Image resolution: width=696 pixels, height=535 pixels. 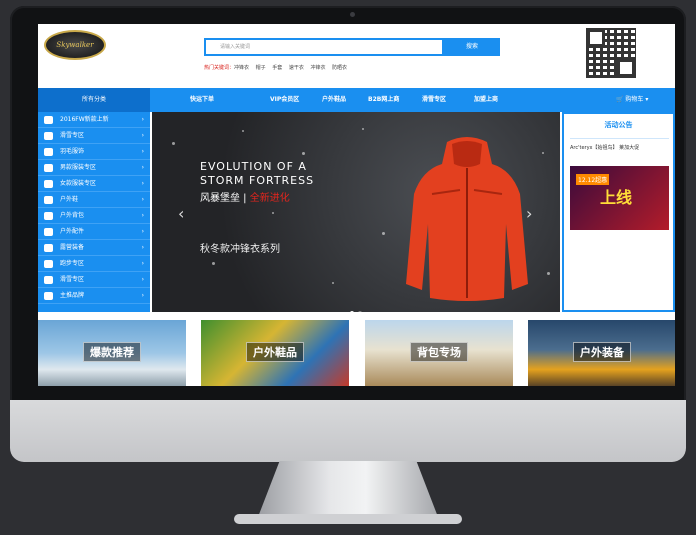 What do you see at coordinates (352, 14) in the screenshot?
I see `camera-dot` at bounding box center [352, 14].